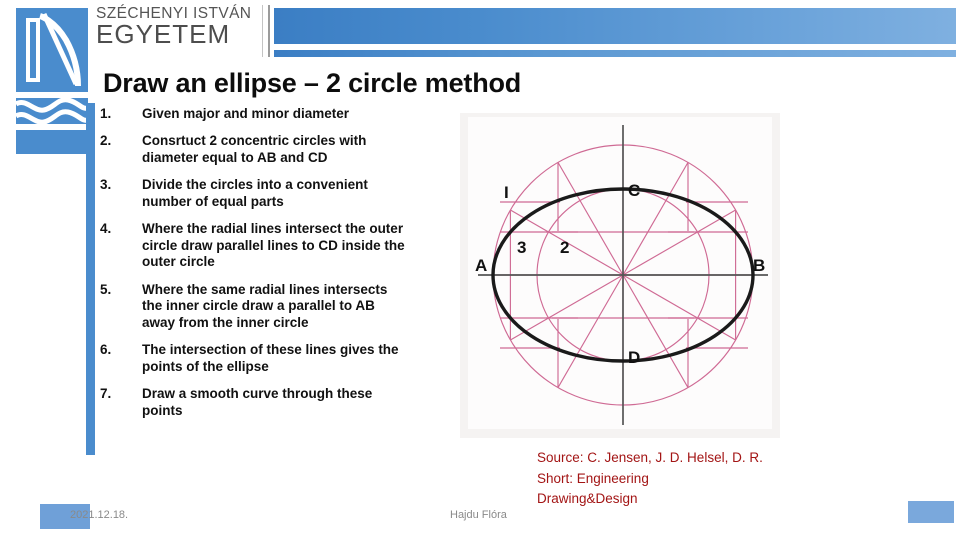 Image resolution: width=960 pixels, height=540 pixels. Describe the element at coordinates (759, 265) in the screenshot. I see `label-B: B` at that location.